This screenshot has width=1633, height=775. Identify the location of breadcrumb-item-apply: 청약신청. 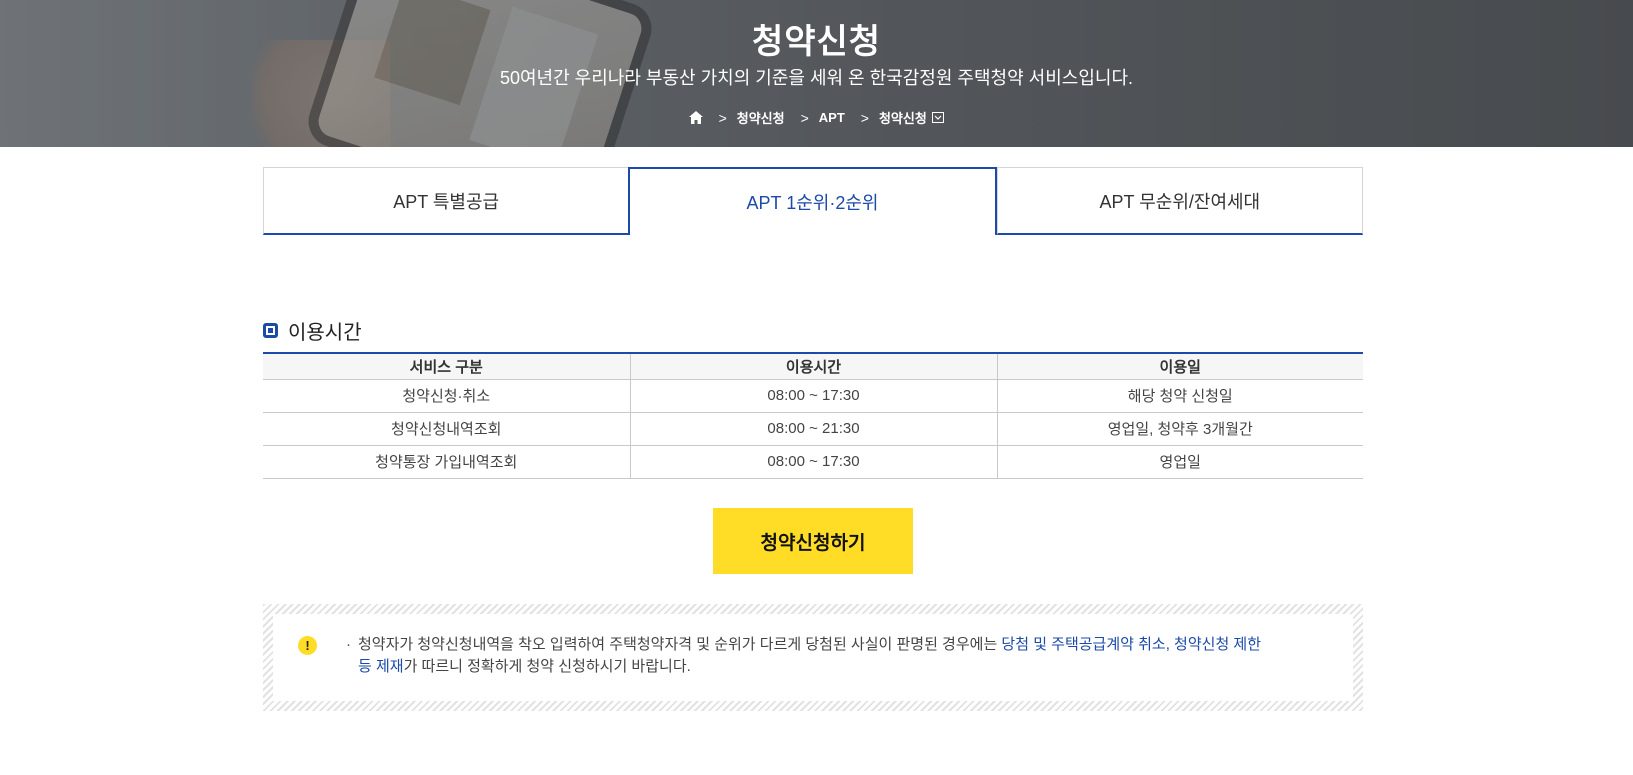
(761, 117).